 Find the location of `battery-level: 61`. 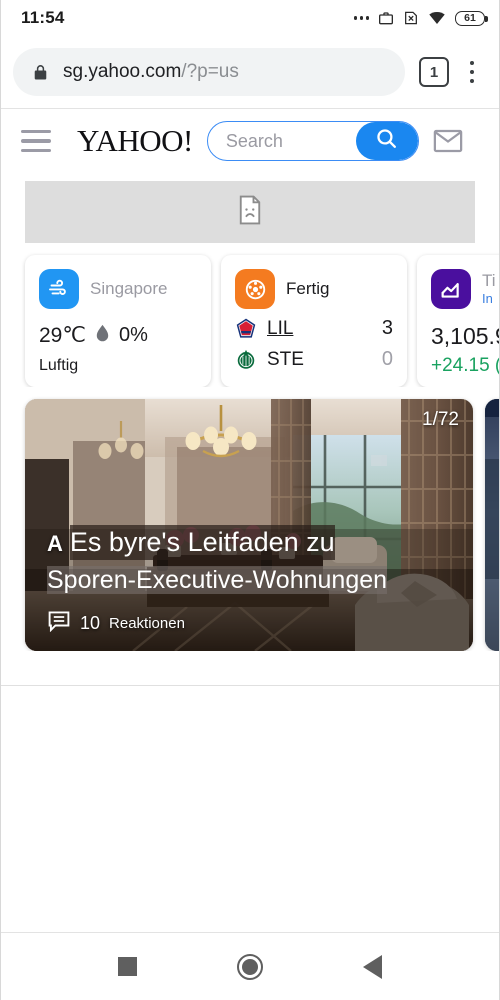

battery-level: 61 is located at coordinates (470, 18).